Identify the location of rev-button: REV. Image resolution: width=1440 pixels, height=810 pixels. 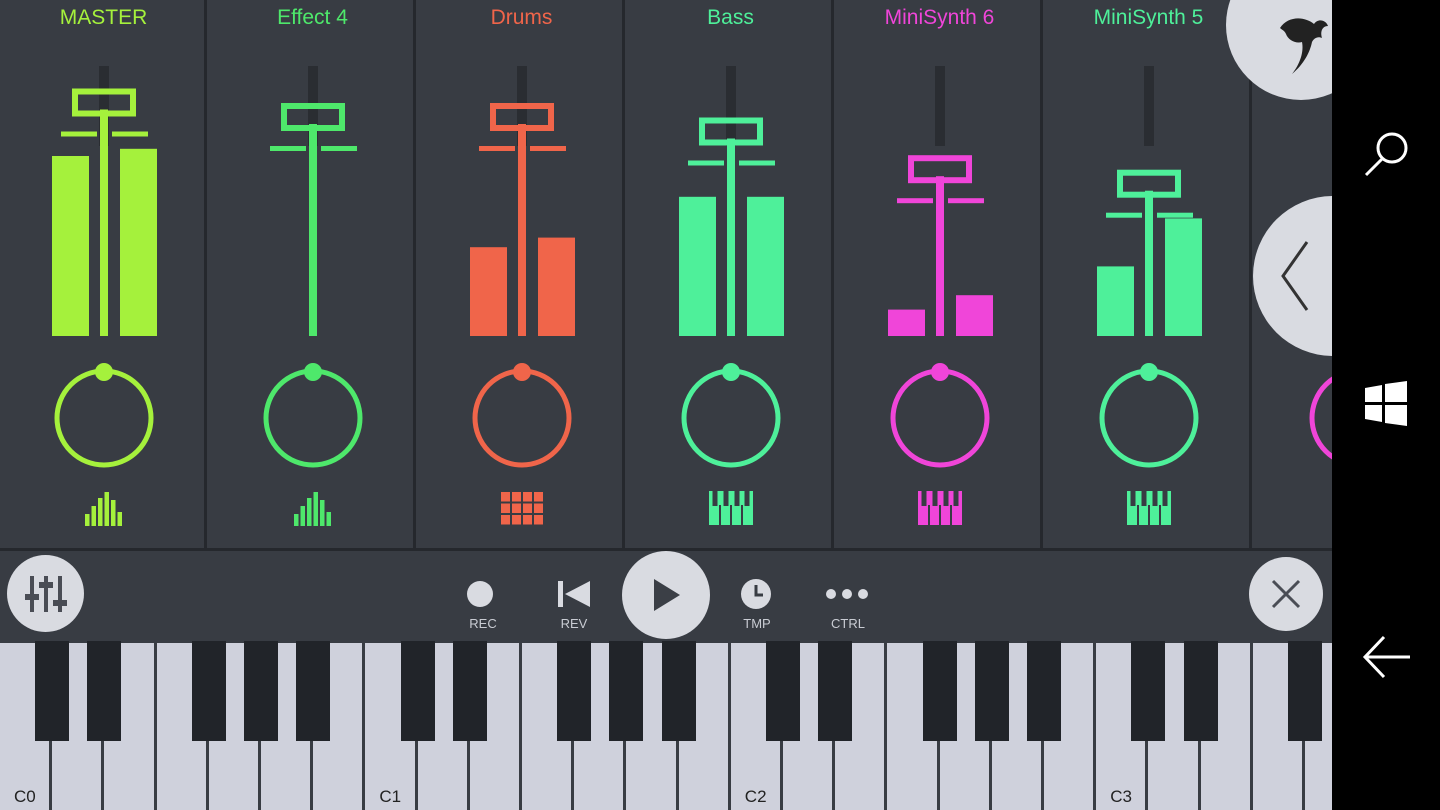
(574, 596).